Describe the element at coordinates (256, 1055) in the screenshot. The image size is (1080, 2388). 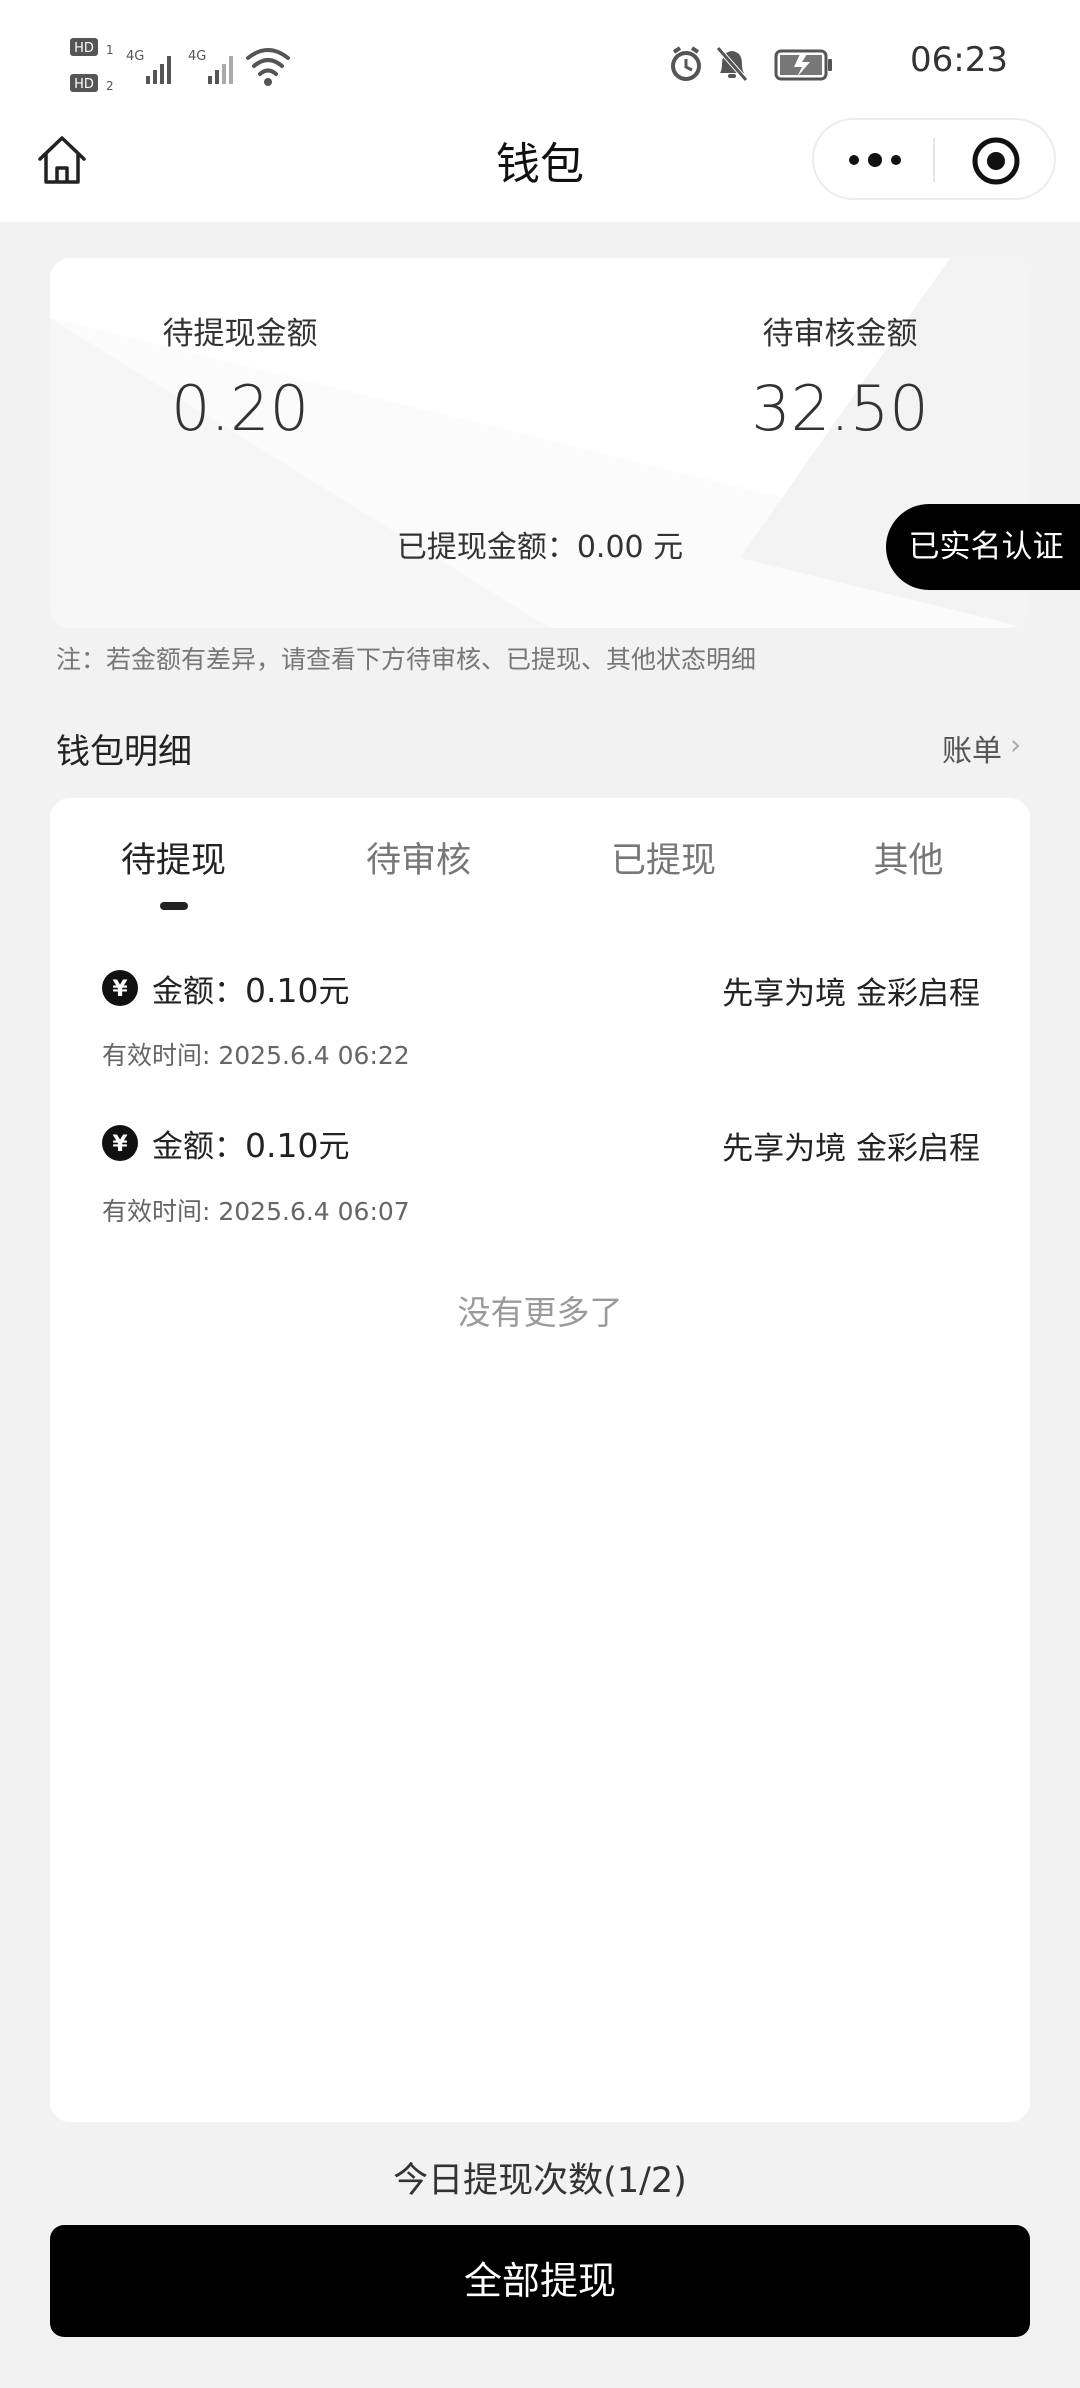
I see `record-valid-time: 有效时间: 2025.6.4 06:22` at that location.